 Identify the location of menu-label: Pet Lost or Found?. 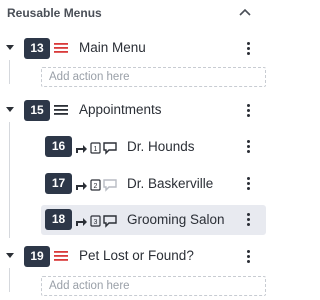
(136, 255).